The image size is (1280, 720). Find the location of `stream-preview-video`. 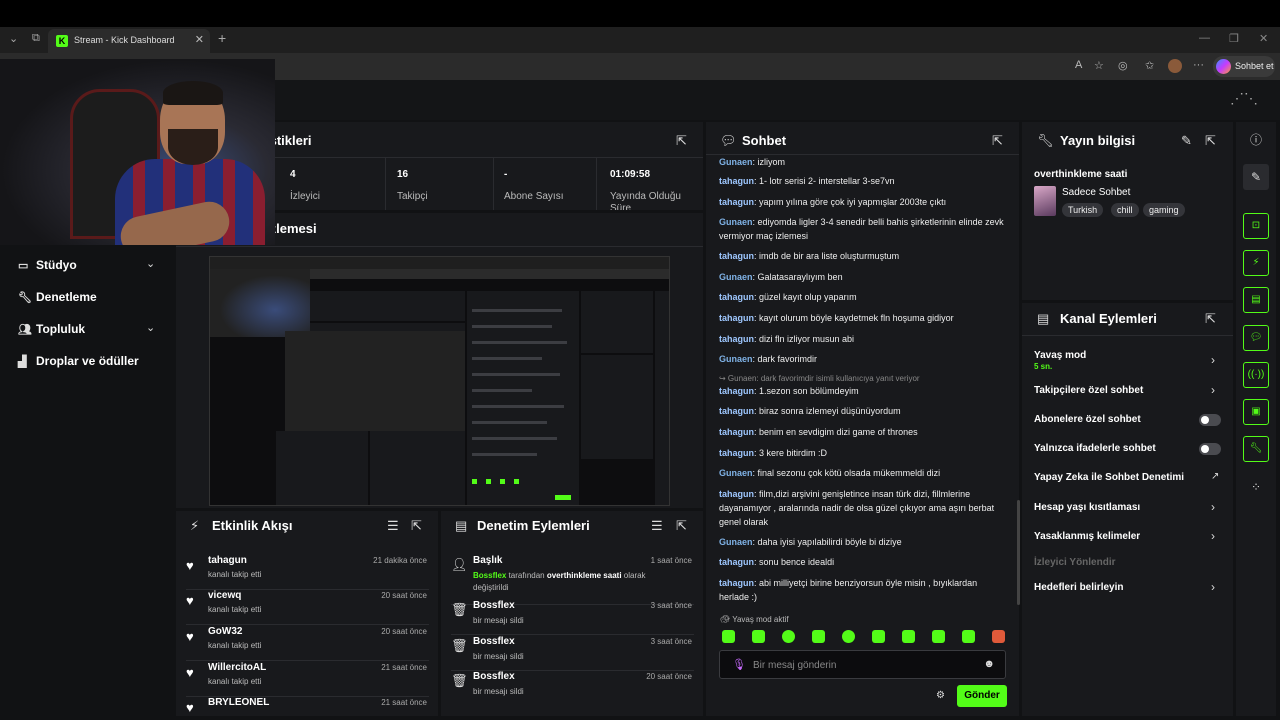

stream-preview-video is located at coordinates (439, 381).